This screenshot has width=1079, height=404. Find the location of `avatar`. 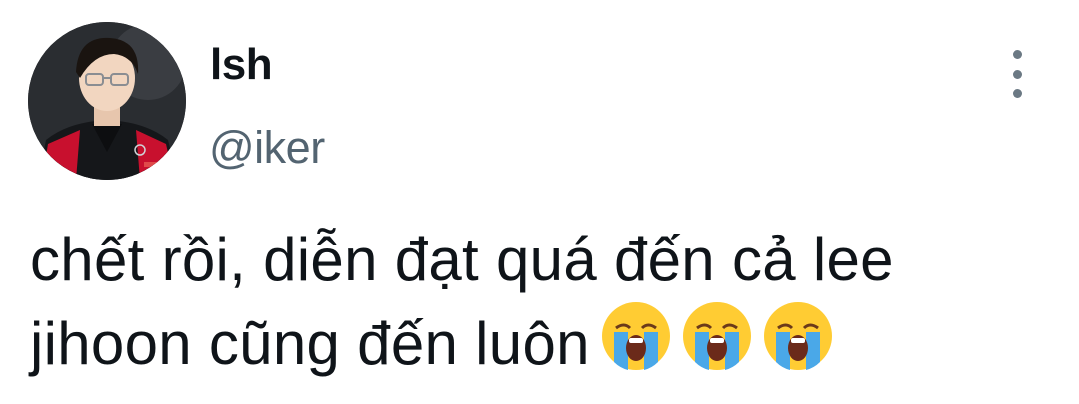

avatar is located at coordinates (107, 101).